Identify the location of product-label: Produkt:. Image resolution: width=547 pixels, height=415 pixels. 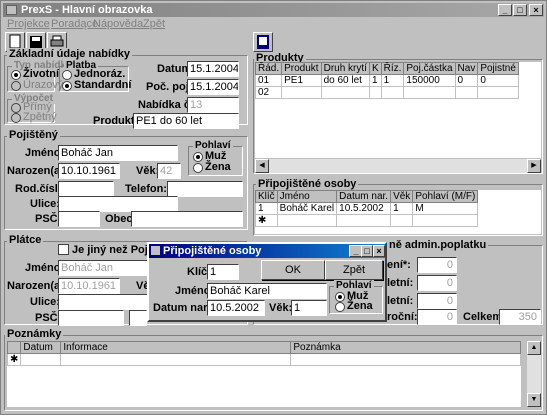
(116, 121).